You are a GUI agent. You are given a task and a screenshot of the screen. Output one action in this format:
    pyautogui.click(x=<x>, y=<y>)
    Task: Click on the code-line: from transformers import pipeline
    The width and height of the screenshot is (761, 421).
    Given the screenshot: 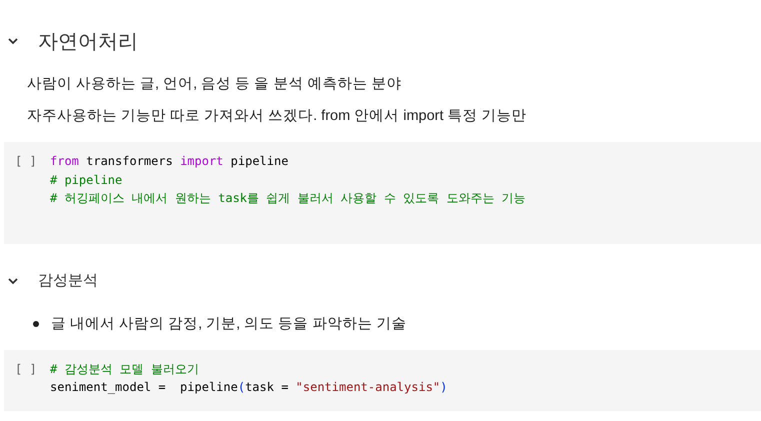 What is the action you would take?
    pyautogui.click(x=170, y=161)
    